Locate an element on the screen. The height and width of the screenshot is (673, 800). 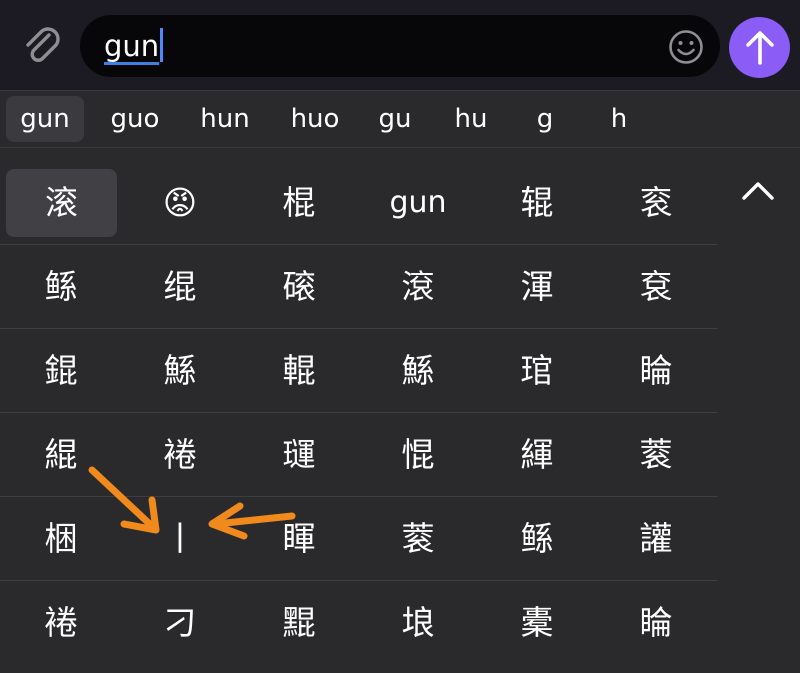
candidate-cell: 璭 is located at coordinates (299, 455).